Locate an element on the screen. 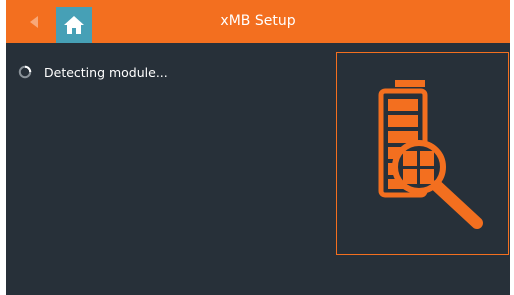 The width and height of the screenshot is (514, 295). triangle-left-icon is located at coordinates (34, 21).